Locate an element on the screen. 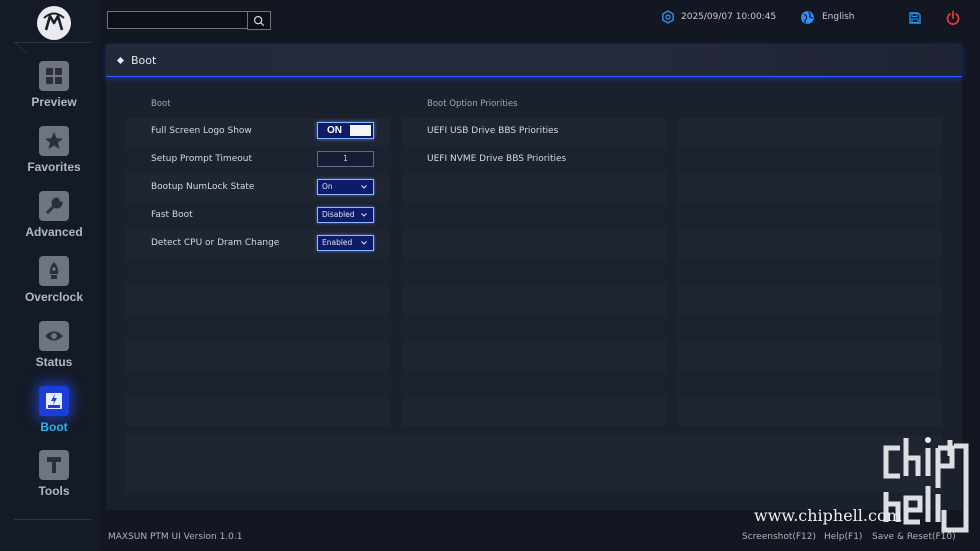  star-icon is located at coordinates (54, 141).